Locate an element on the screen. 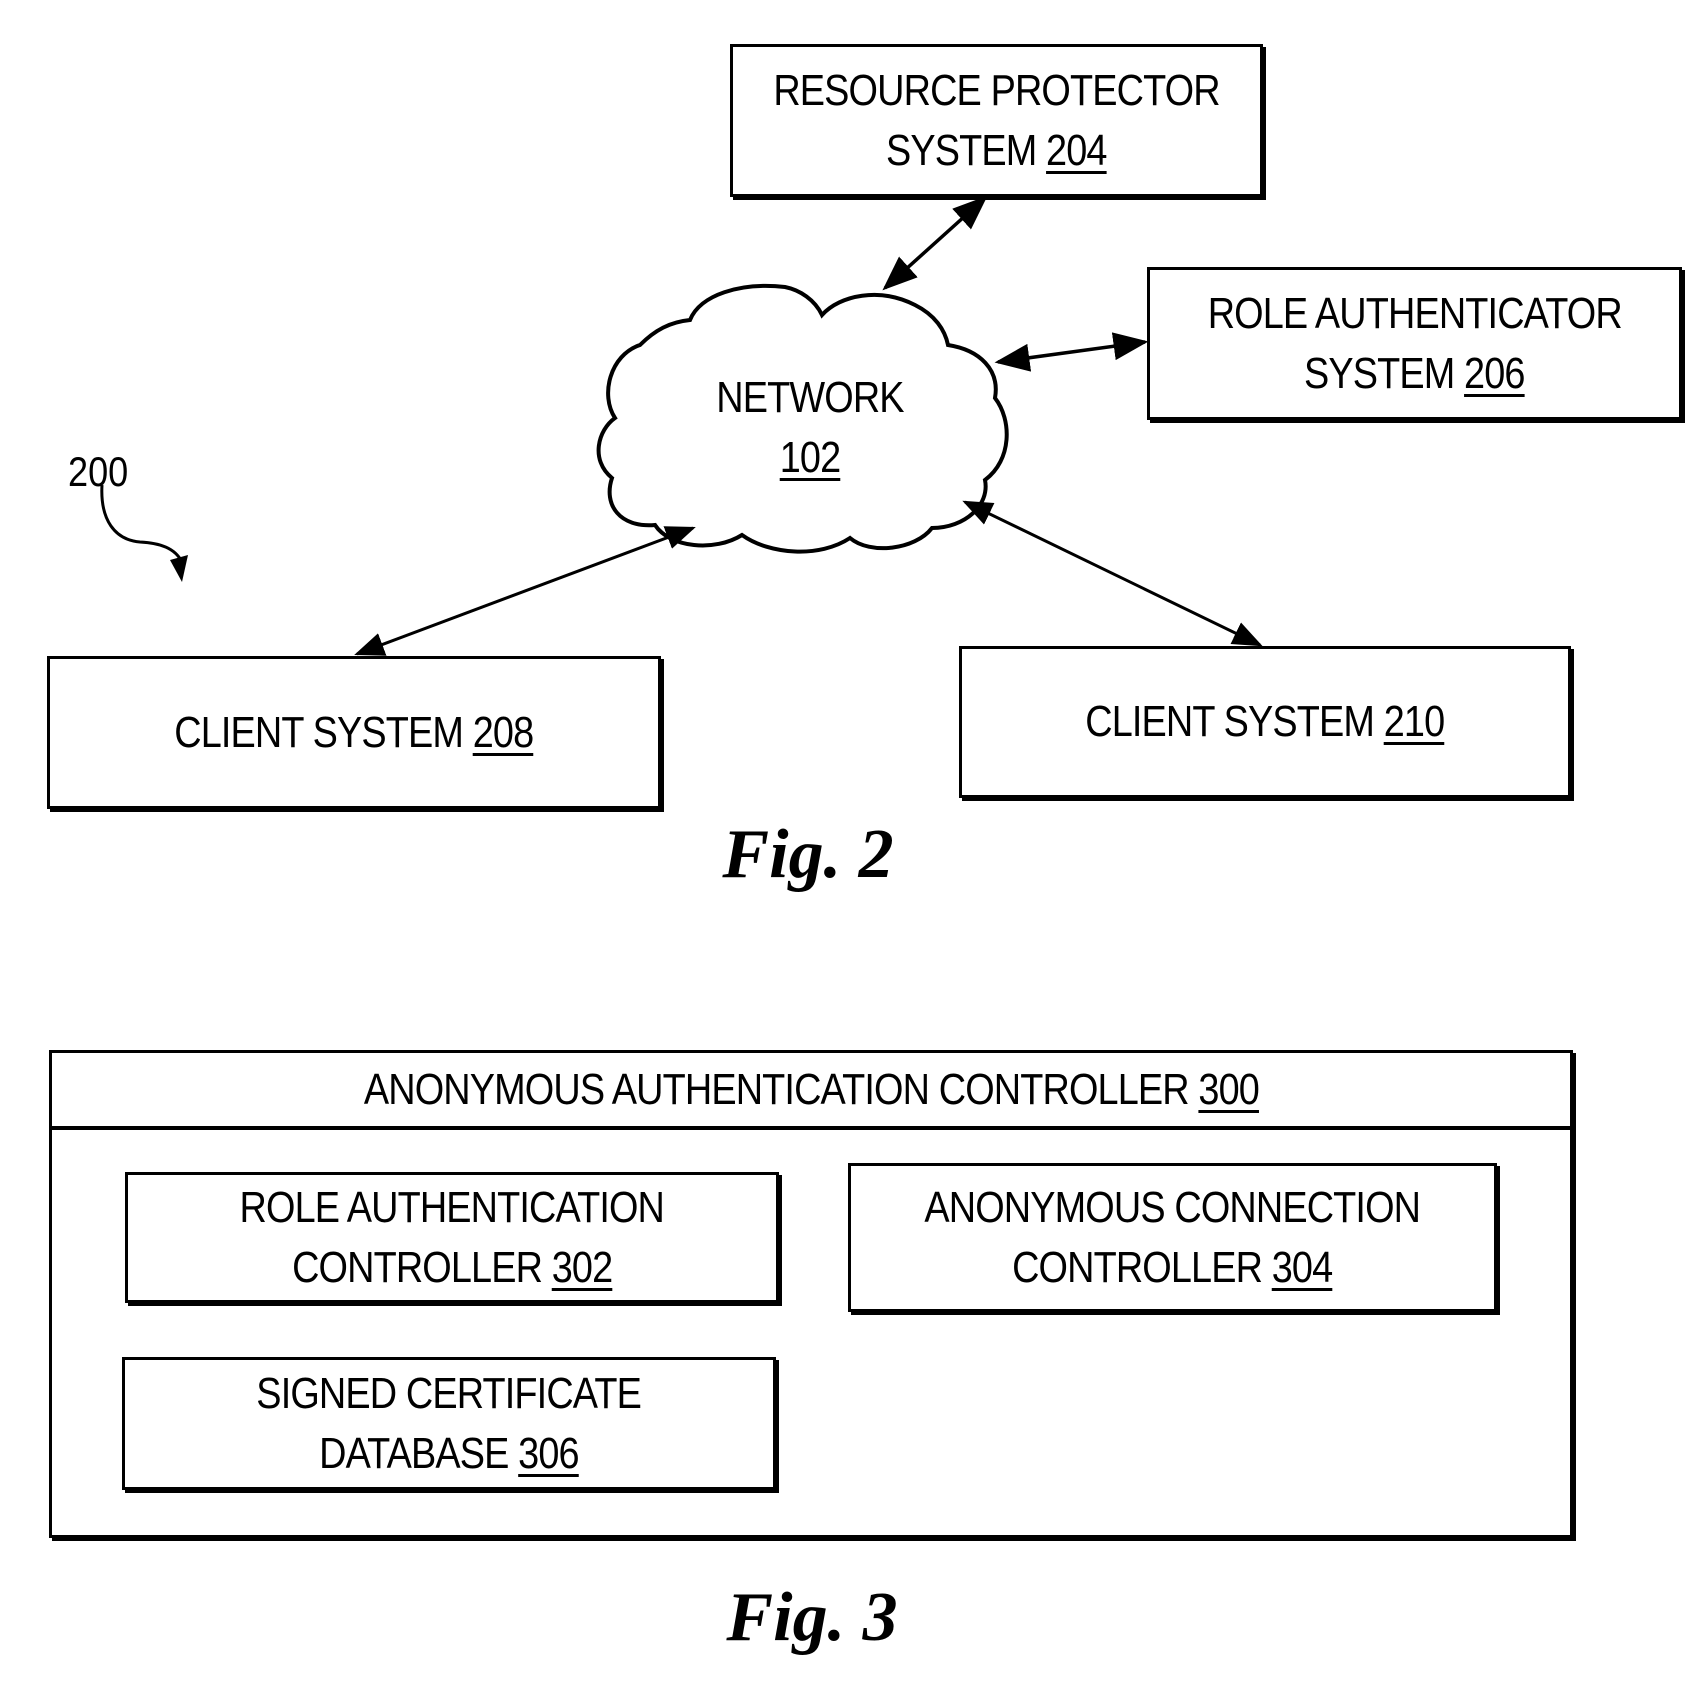 Image resolution: width=1697 pixels, height=1704 pixels. anon-conn-controller-line2: CONTROLLER is located at coordinates (1137, 1267).